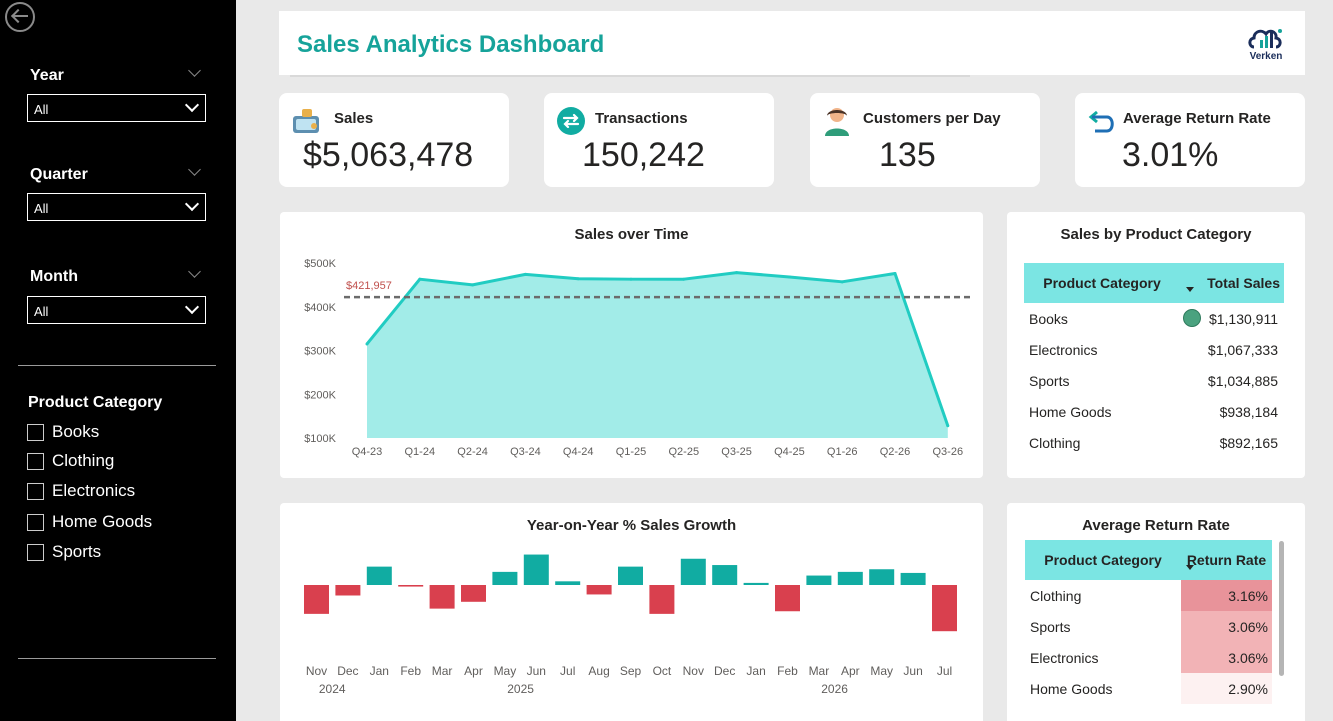 This screenshot has height=721, width=1333. What do you see at coordinates (630, 76) in the screenshot?
I see `header-underline` at bounding box center [630, 76].